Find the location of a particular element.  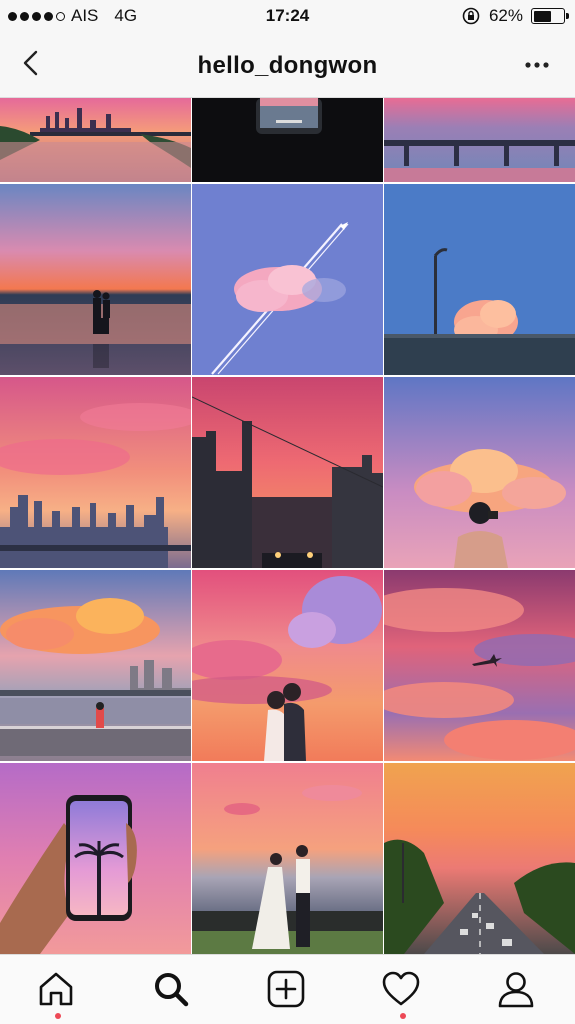

tab-profile is located at coordinates (518, 991).